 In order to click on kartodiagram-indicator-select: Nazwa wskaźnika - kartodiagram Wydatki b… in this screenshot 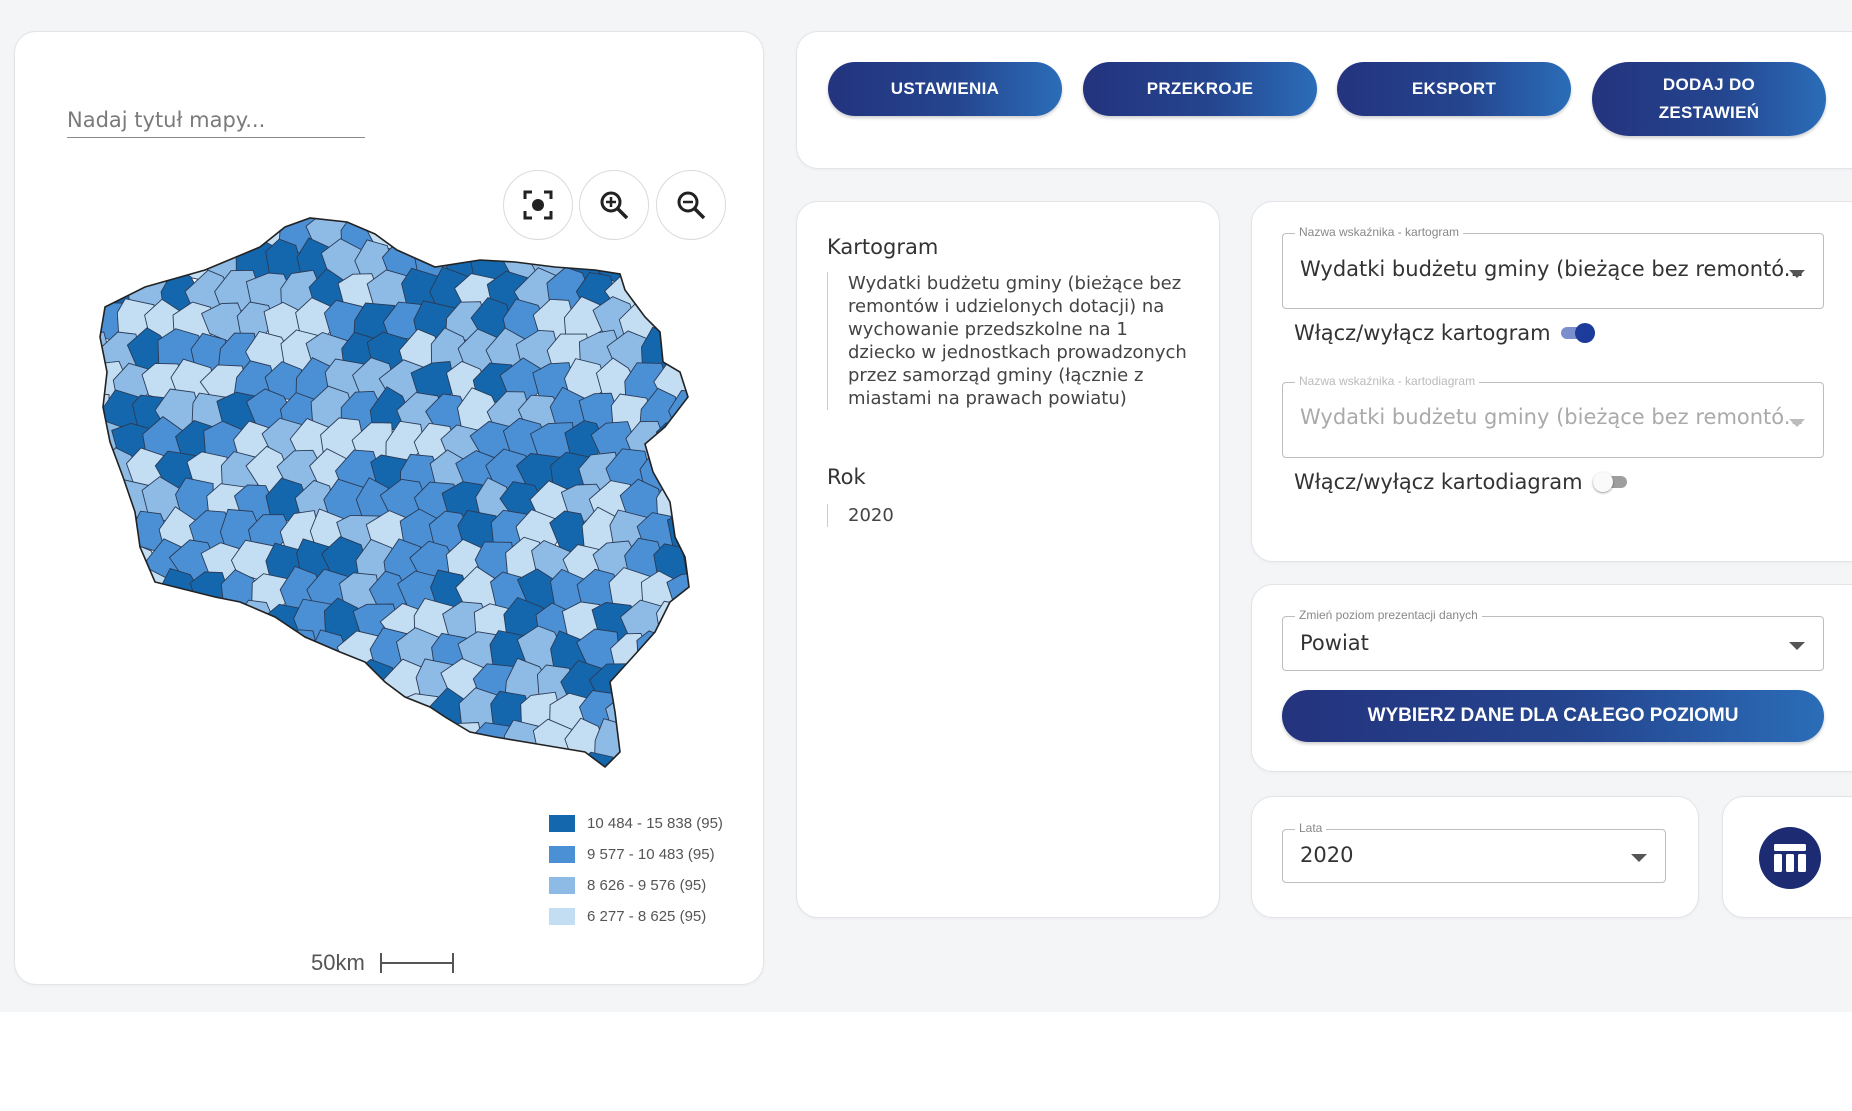, I will do `click(1553, 416)`.